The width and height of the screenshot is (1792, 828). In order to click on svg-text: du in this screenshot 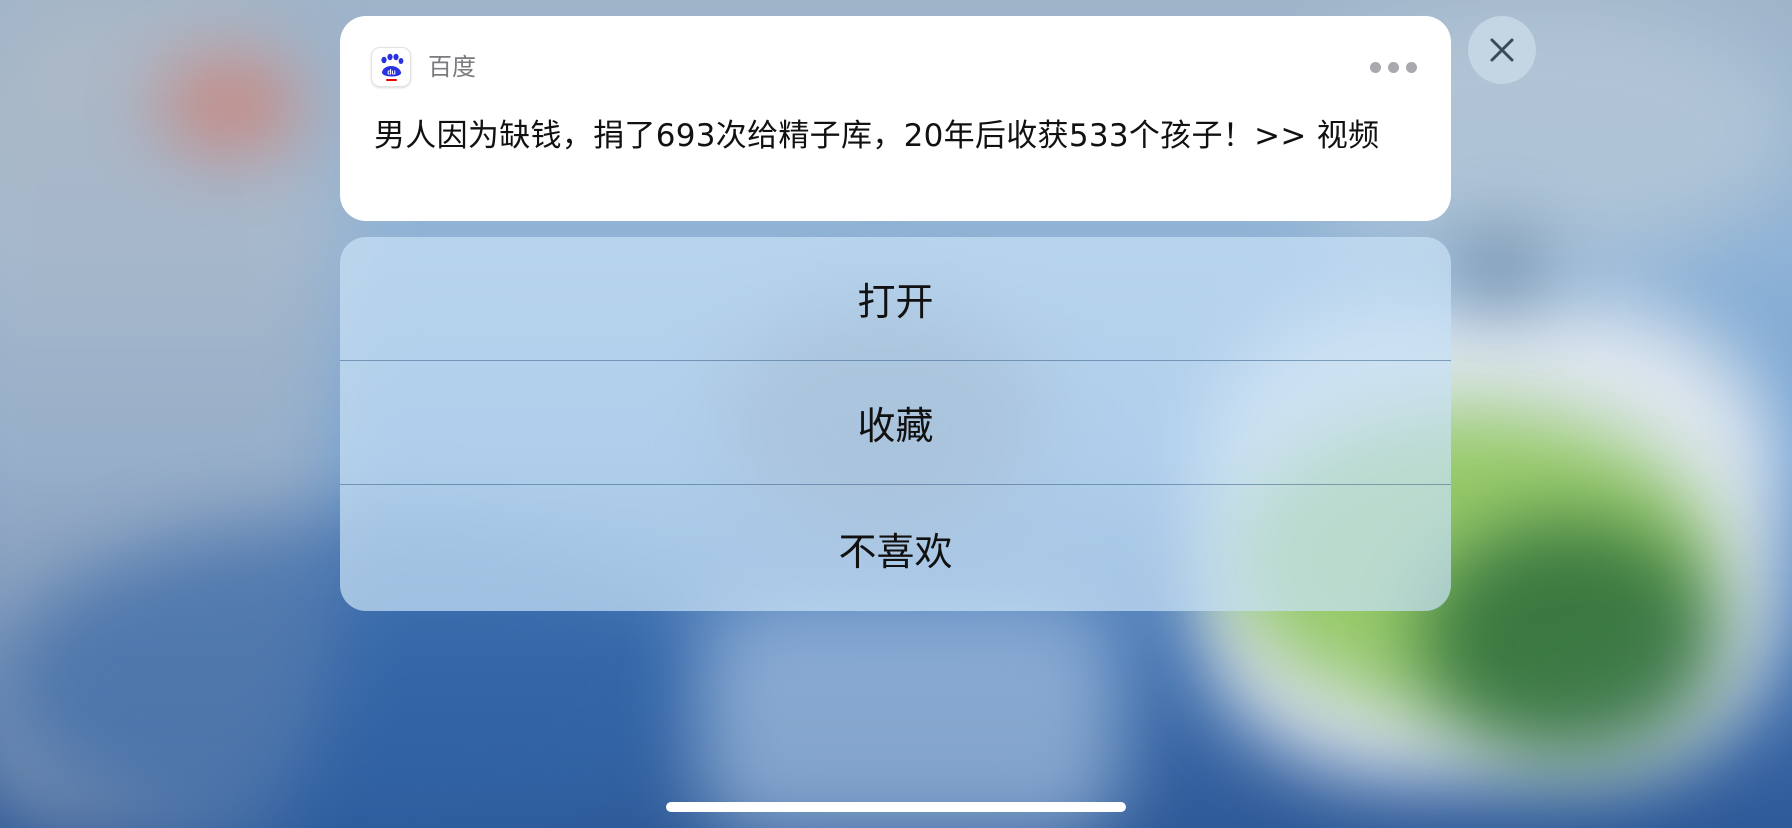, I will do `click(391, 73)`.